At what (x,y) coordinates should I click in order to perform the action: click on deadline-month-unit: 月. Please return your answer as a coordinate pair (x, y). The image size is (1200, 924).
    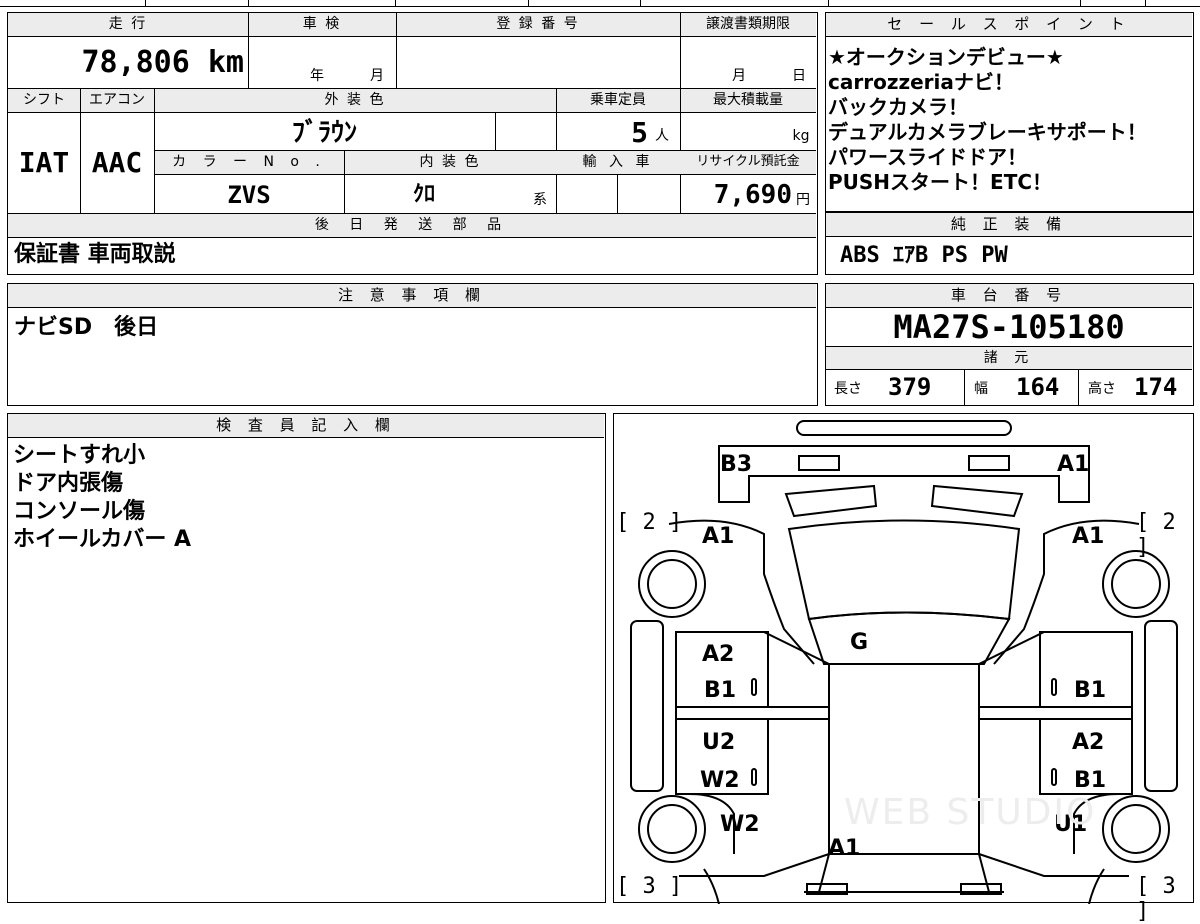
    Looking at the image, I should click on (740, 76).